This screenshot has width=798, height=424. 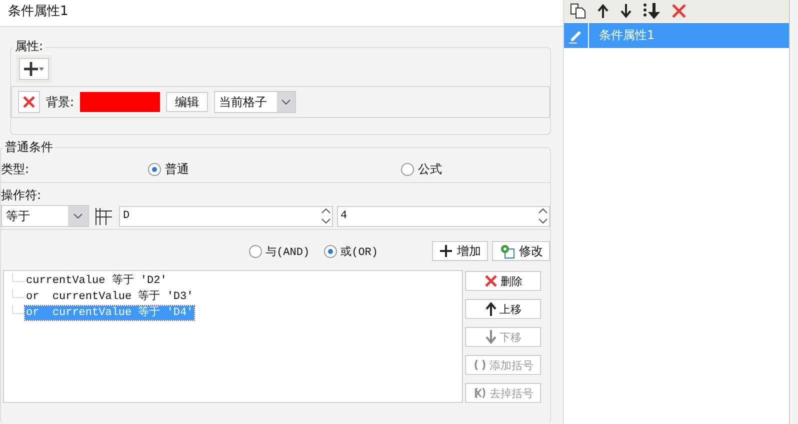 What do you see at coordinates (168, 169) in the screenshot?
I see `radio-option: 普通` at bounding box center [168, 169].